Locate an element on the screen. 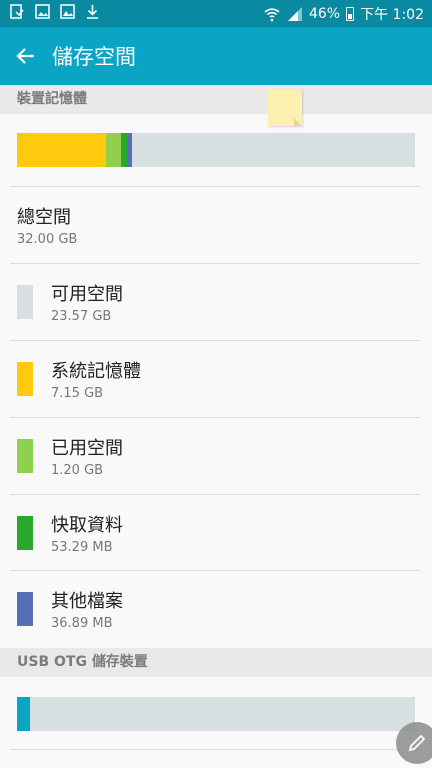 This screenshot has height=768, width=432. storage-item-available: 可用空間 23.57 GB is located at coordinates (216, 302).